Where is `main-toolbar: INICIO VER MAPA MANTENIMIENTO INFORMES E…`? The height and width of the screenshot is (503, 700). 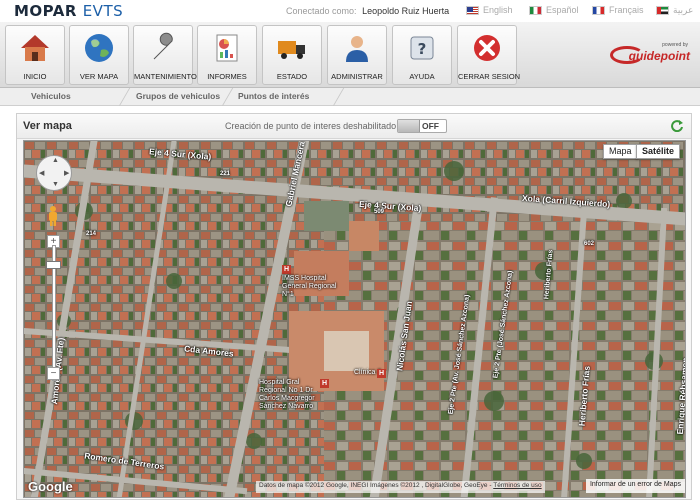
main-toolbar: INICIO VER MAPA MANTENIMIENTO INFORMES E… is located at coordinates (350, 55).